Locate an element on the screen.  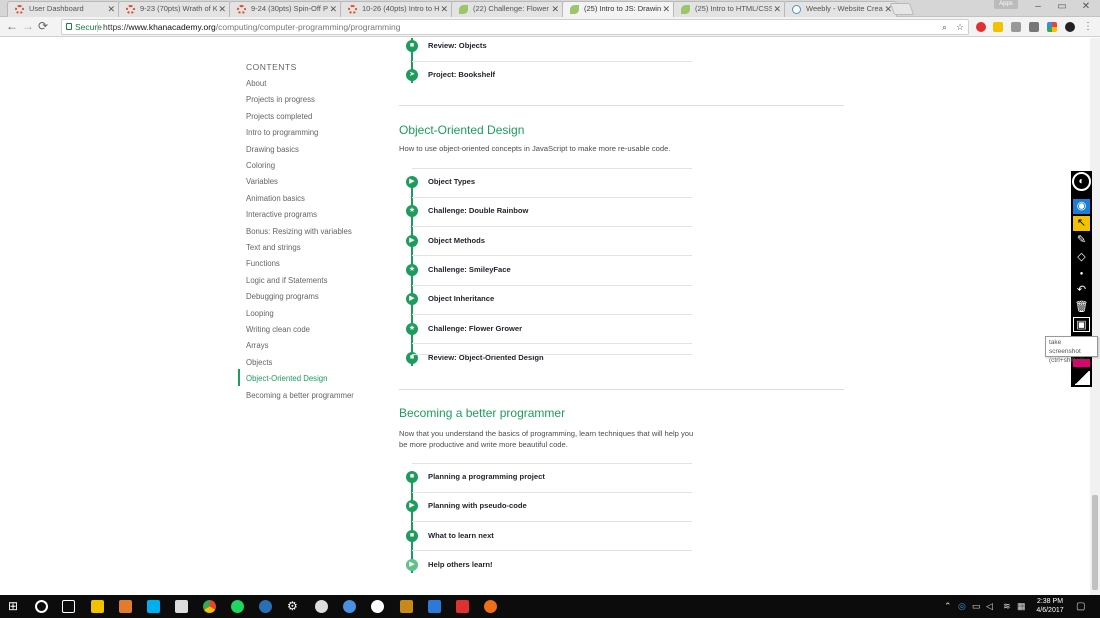
search-icon: ⌕ is located at coordinates (944, 27).